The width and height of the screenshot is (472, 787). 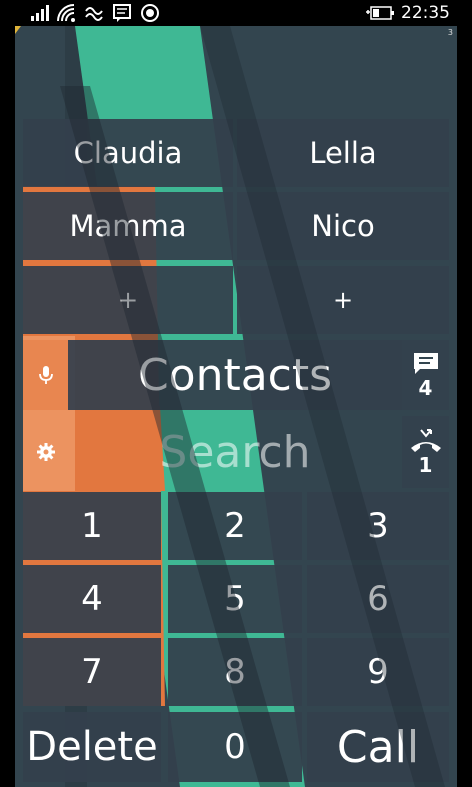 I want to click on key-9: 9, so click(x=378, y=672).